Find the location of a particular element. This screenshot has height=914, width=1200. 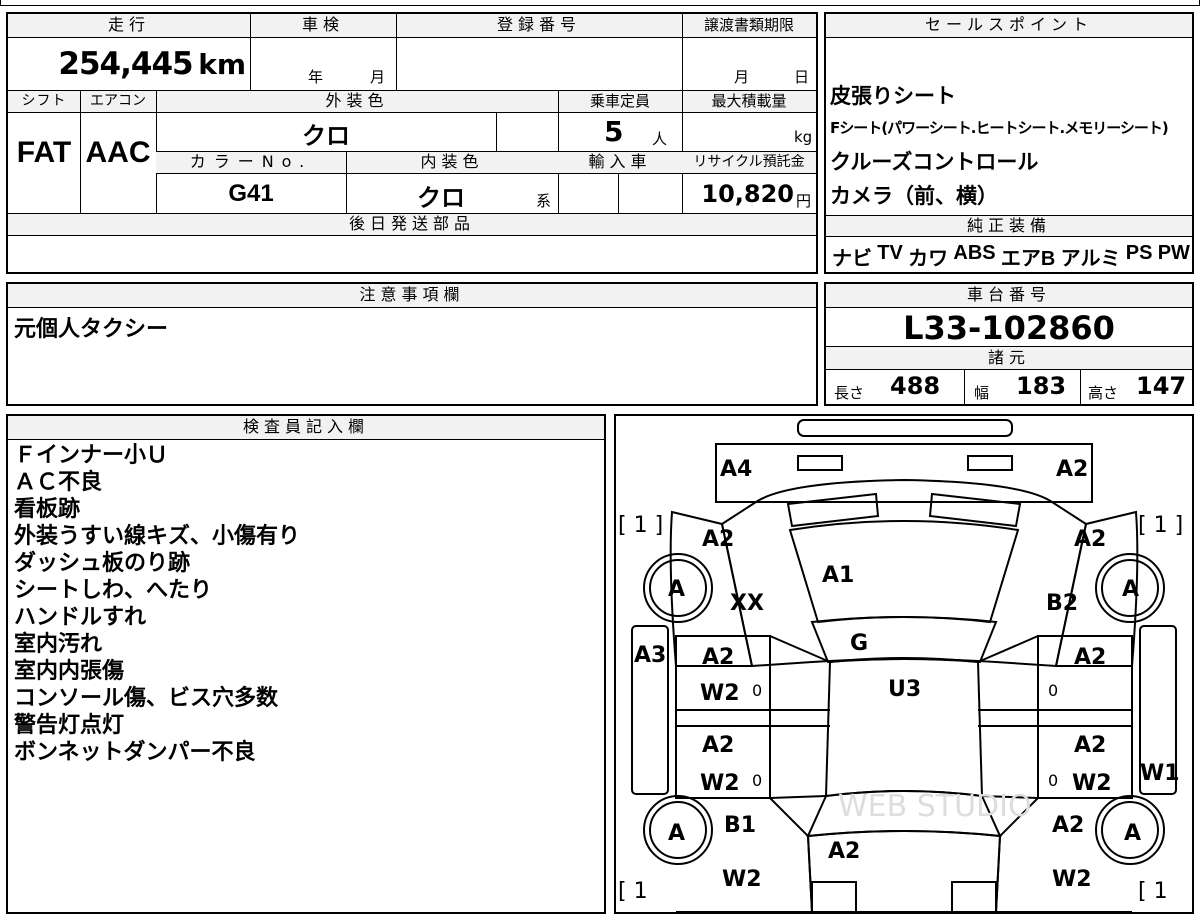

equip-alloy: アルミ is located at coordinates (1090, 259).